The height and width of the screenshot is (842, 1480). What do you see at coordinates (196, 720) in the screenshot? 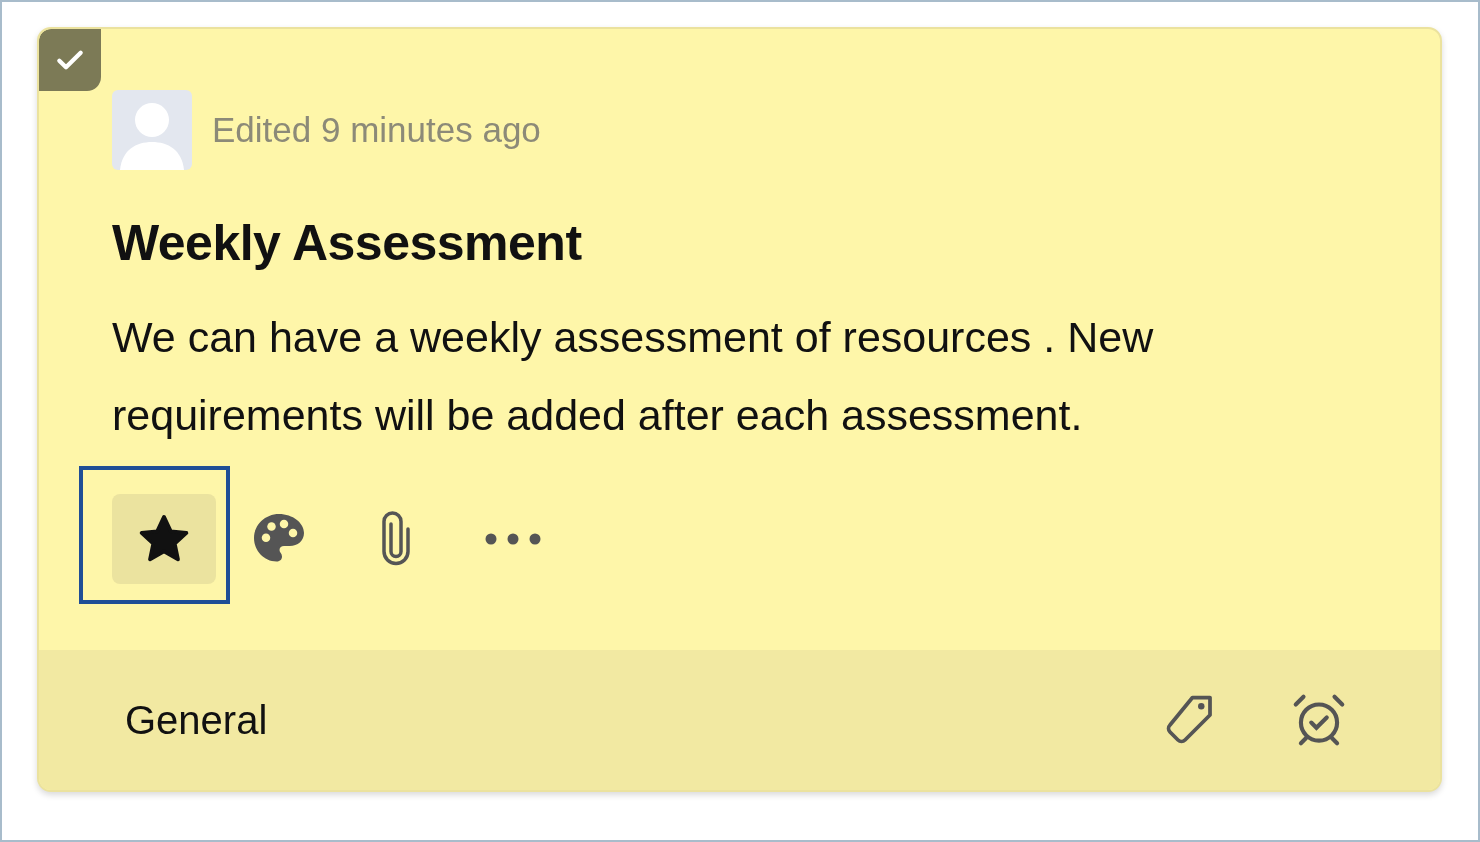
I see `category-label: General` at bounding box center [196, 720].